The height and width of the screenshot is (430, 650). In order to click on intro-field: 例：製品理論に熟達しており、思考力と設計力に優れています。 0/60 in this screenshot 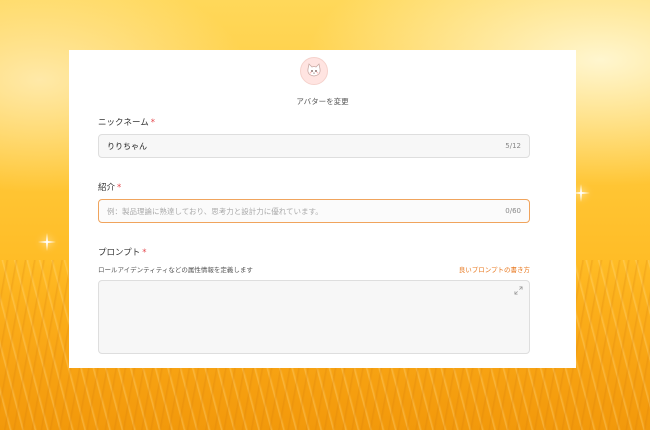, I will do `click(314, 211)`.